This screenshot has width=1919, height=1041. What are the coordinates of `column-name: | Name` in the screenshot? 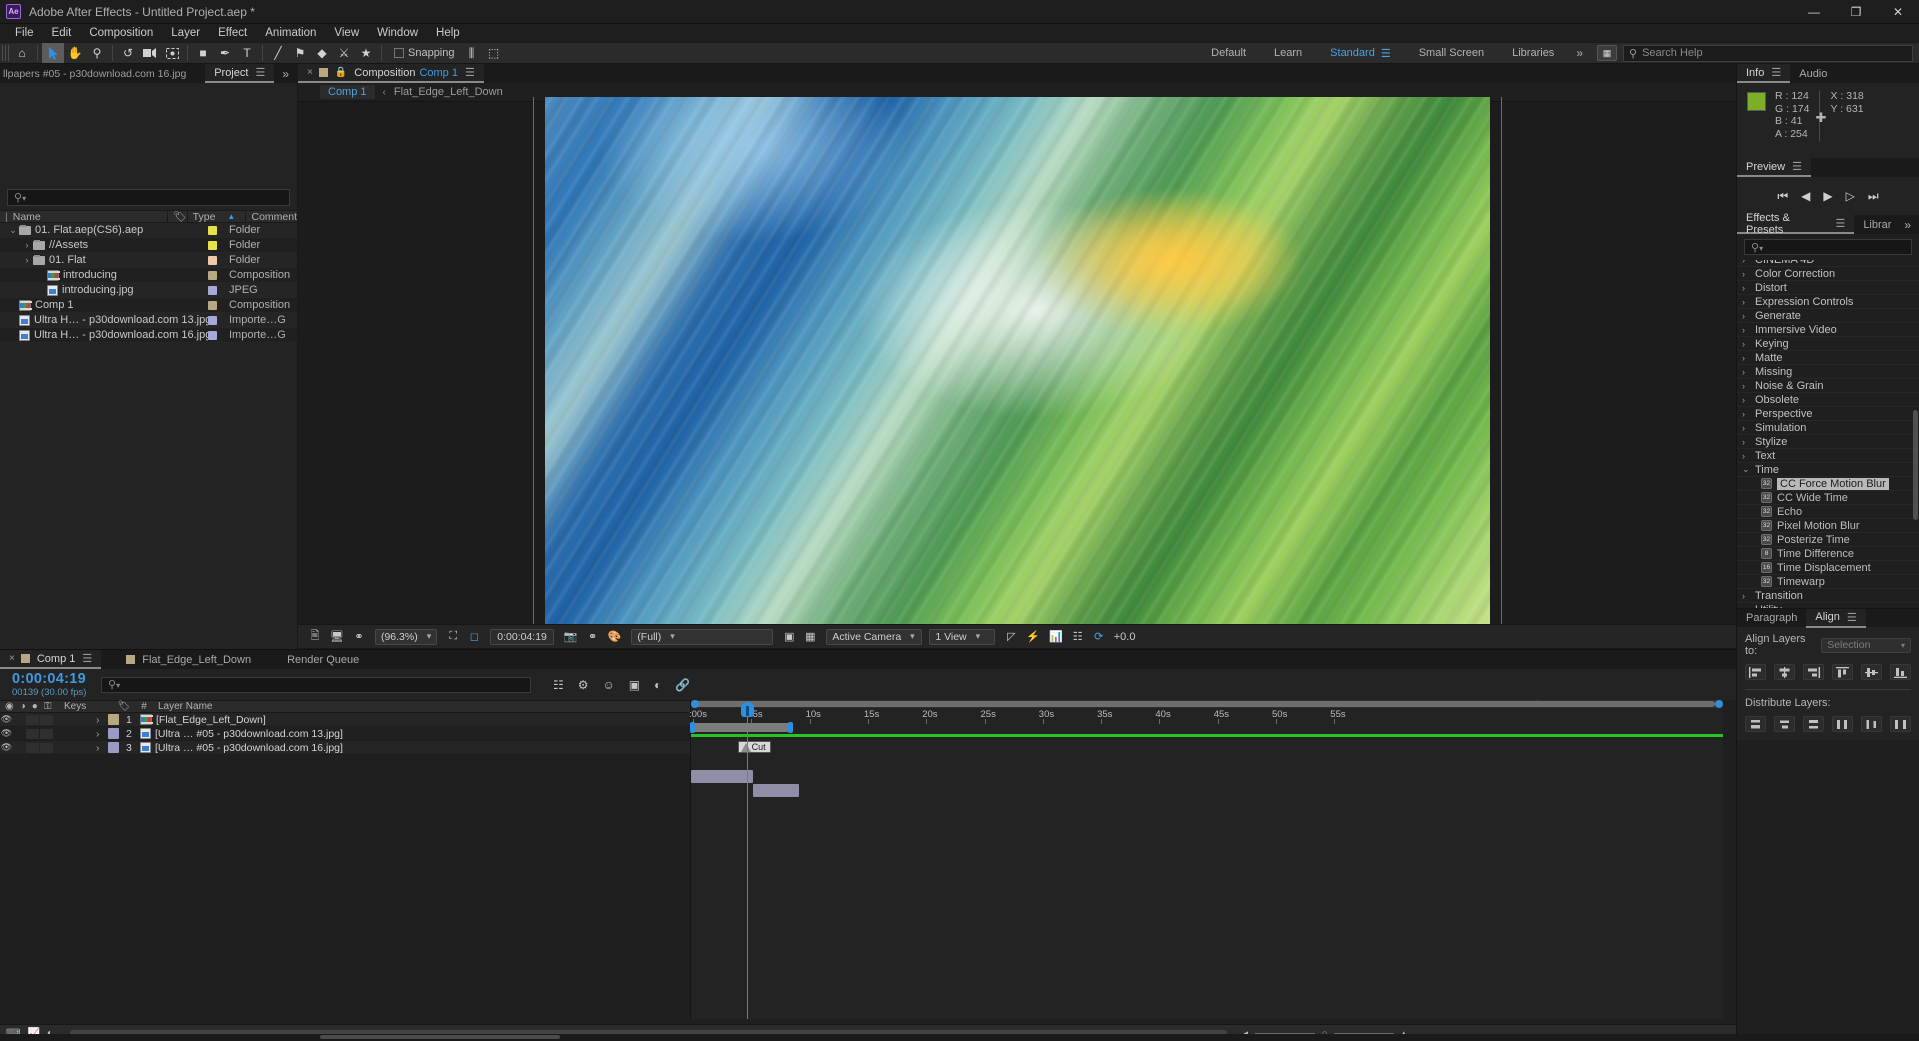 It's located at (84, 216).